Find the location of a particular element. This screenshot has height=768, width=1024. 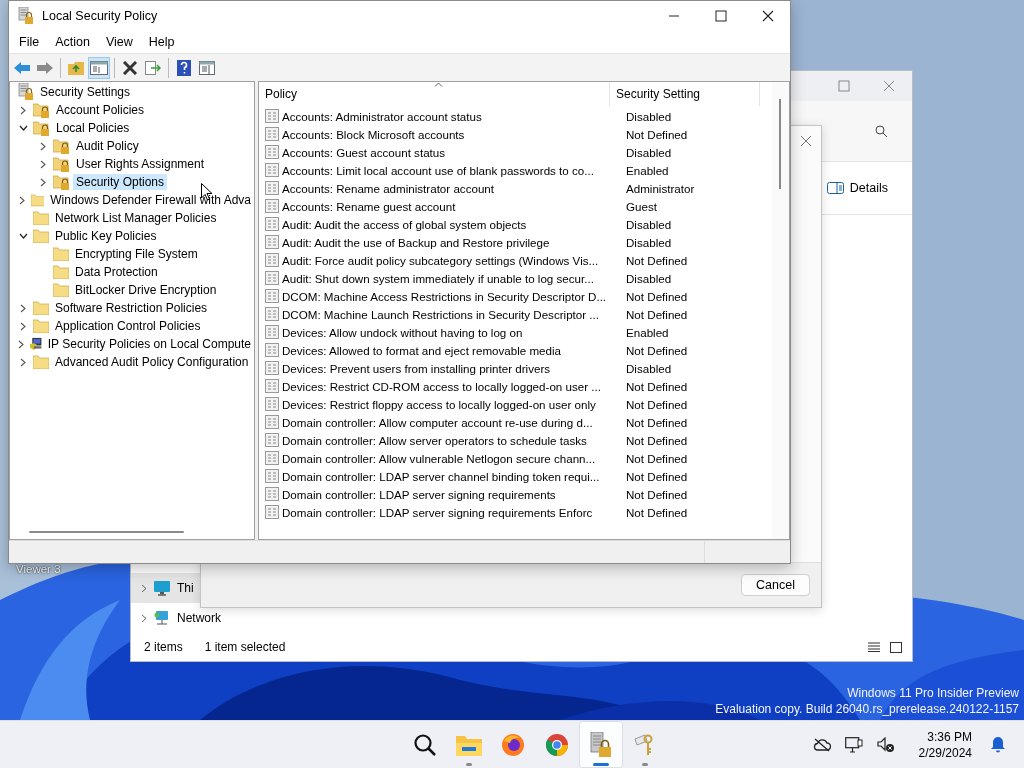

policy-cell: Accounts: Administrator account status is located at coordinates (449, 116).